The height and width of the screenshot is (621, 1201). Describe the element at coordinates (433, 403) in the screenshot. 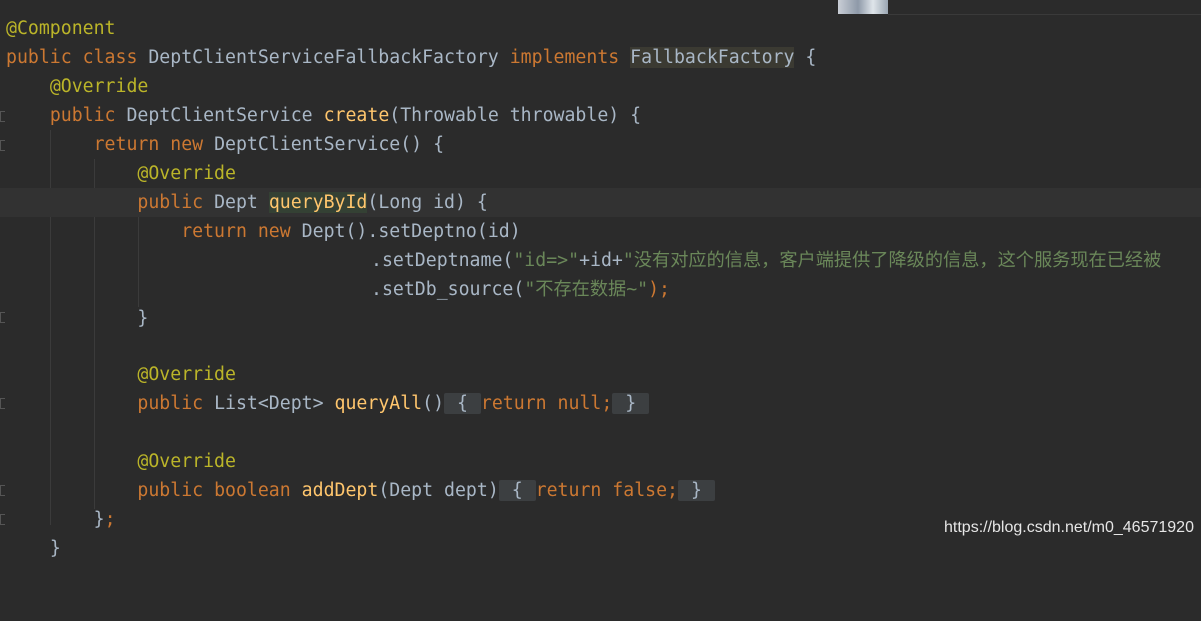

I see `params: ()` at that location.